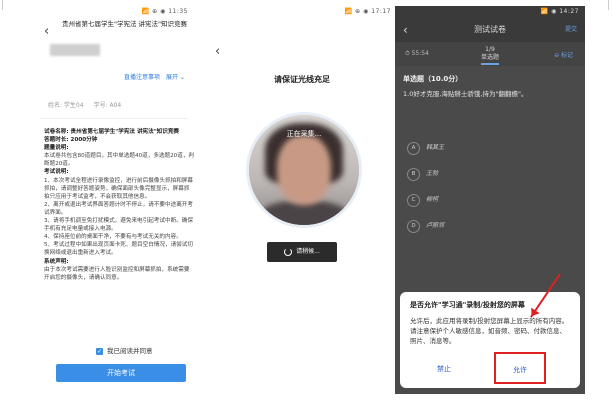  What do you see at coordinates (367, 11) in the screenshot?
I see `status-bar: 📶 ⊕ ◉ 17:17` at bounding box center [367, 11].